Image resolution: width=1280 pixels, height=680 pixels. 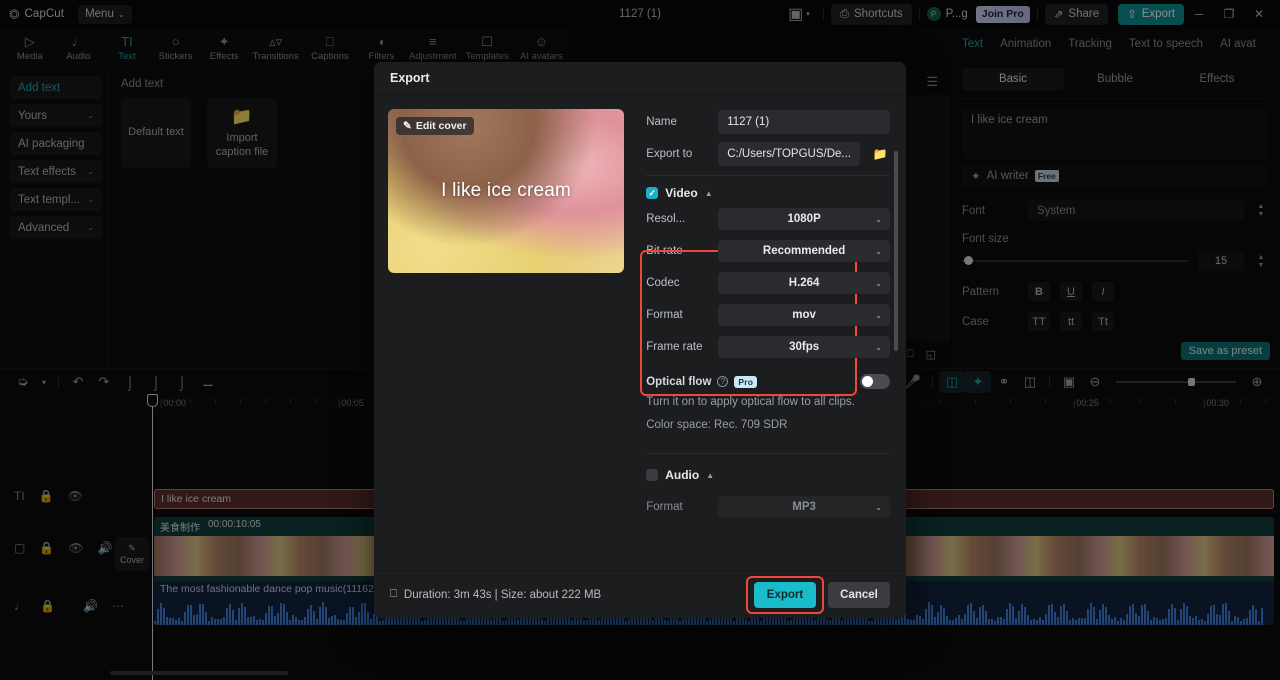 I want to click on codec-select: H.264 ⌄, so click(x=804, y=283).